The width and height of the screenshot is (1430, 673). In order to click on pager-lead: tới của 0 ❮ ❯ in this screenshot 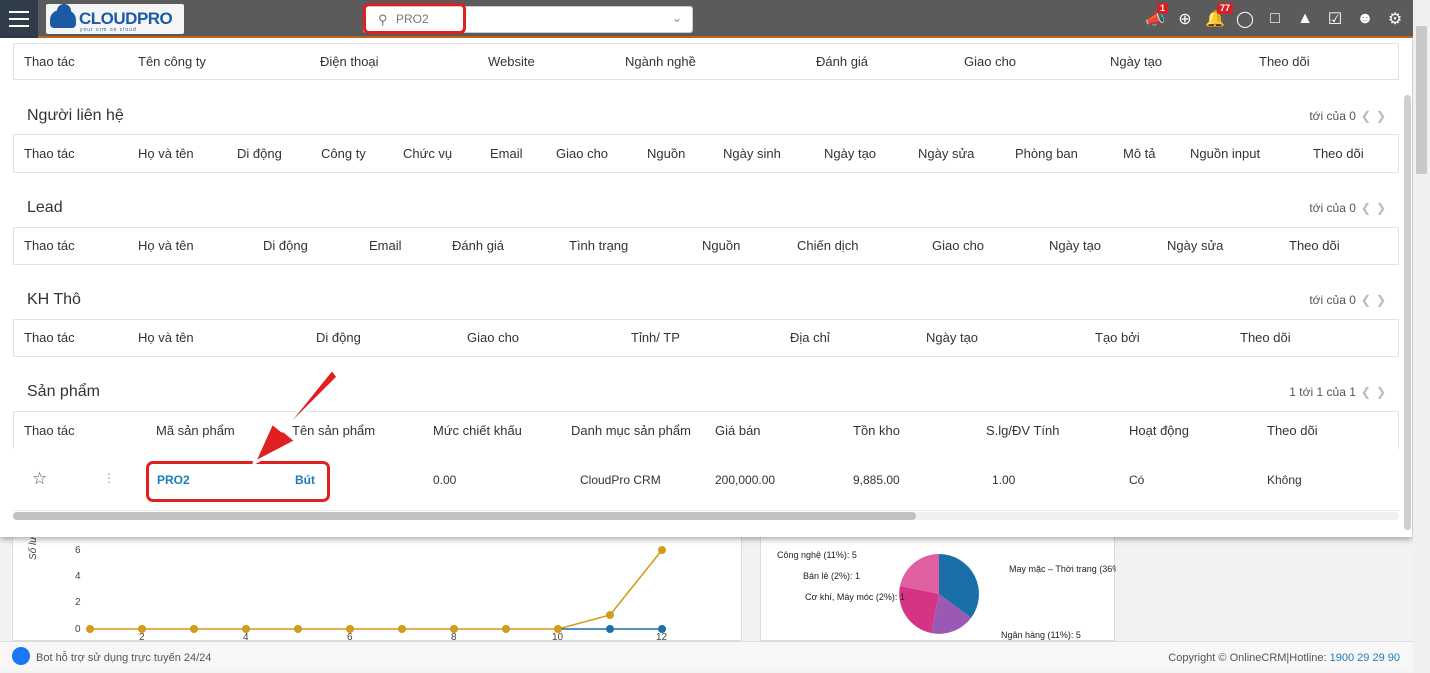, I will do `click(1347, 208)`.